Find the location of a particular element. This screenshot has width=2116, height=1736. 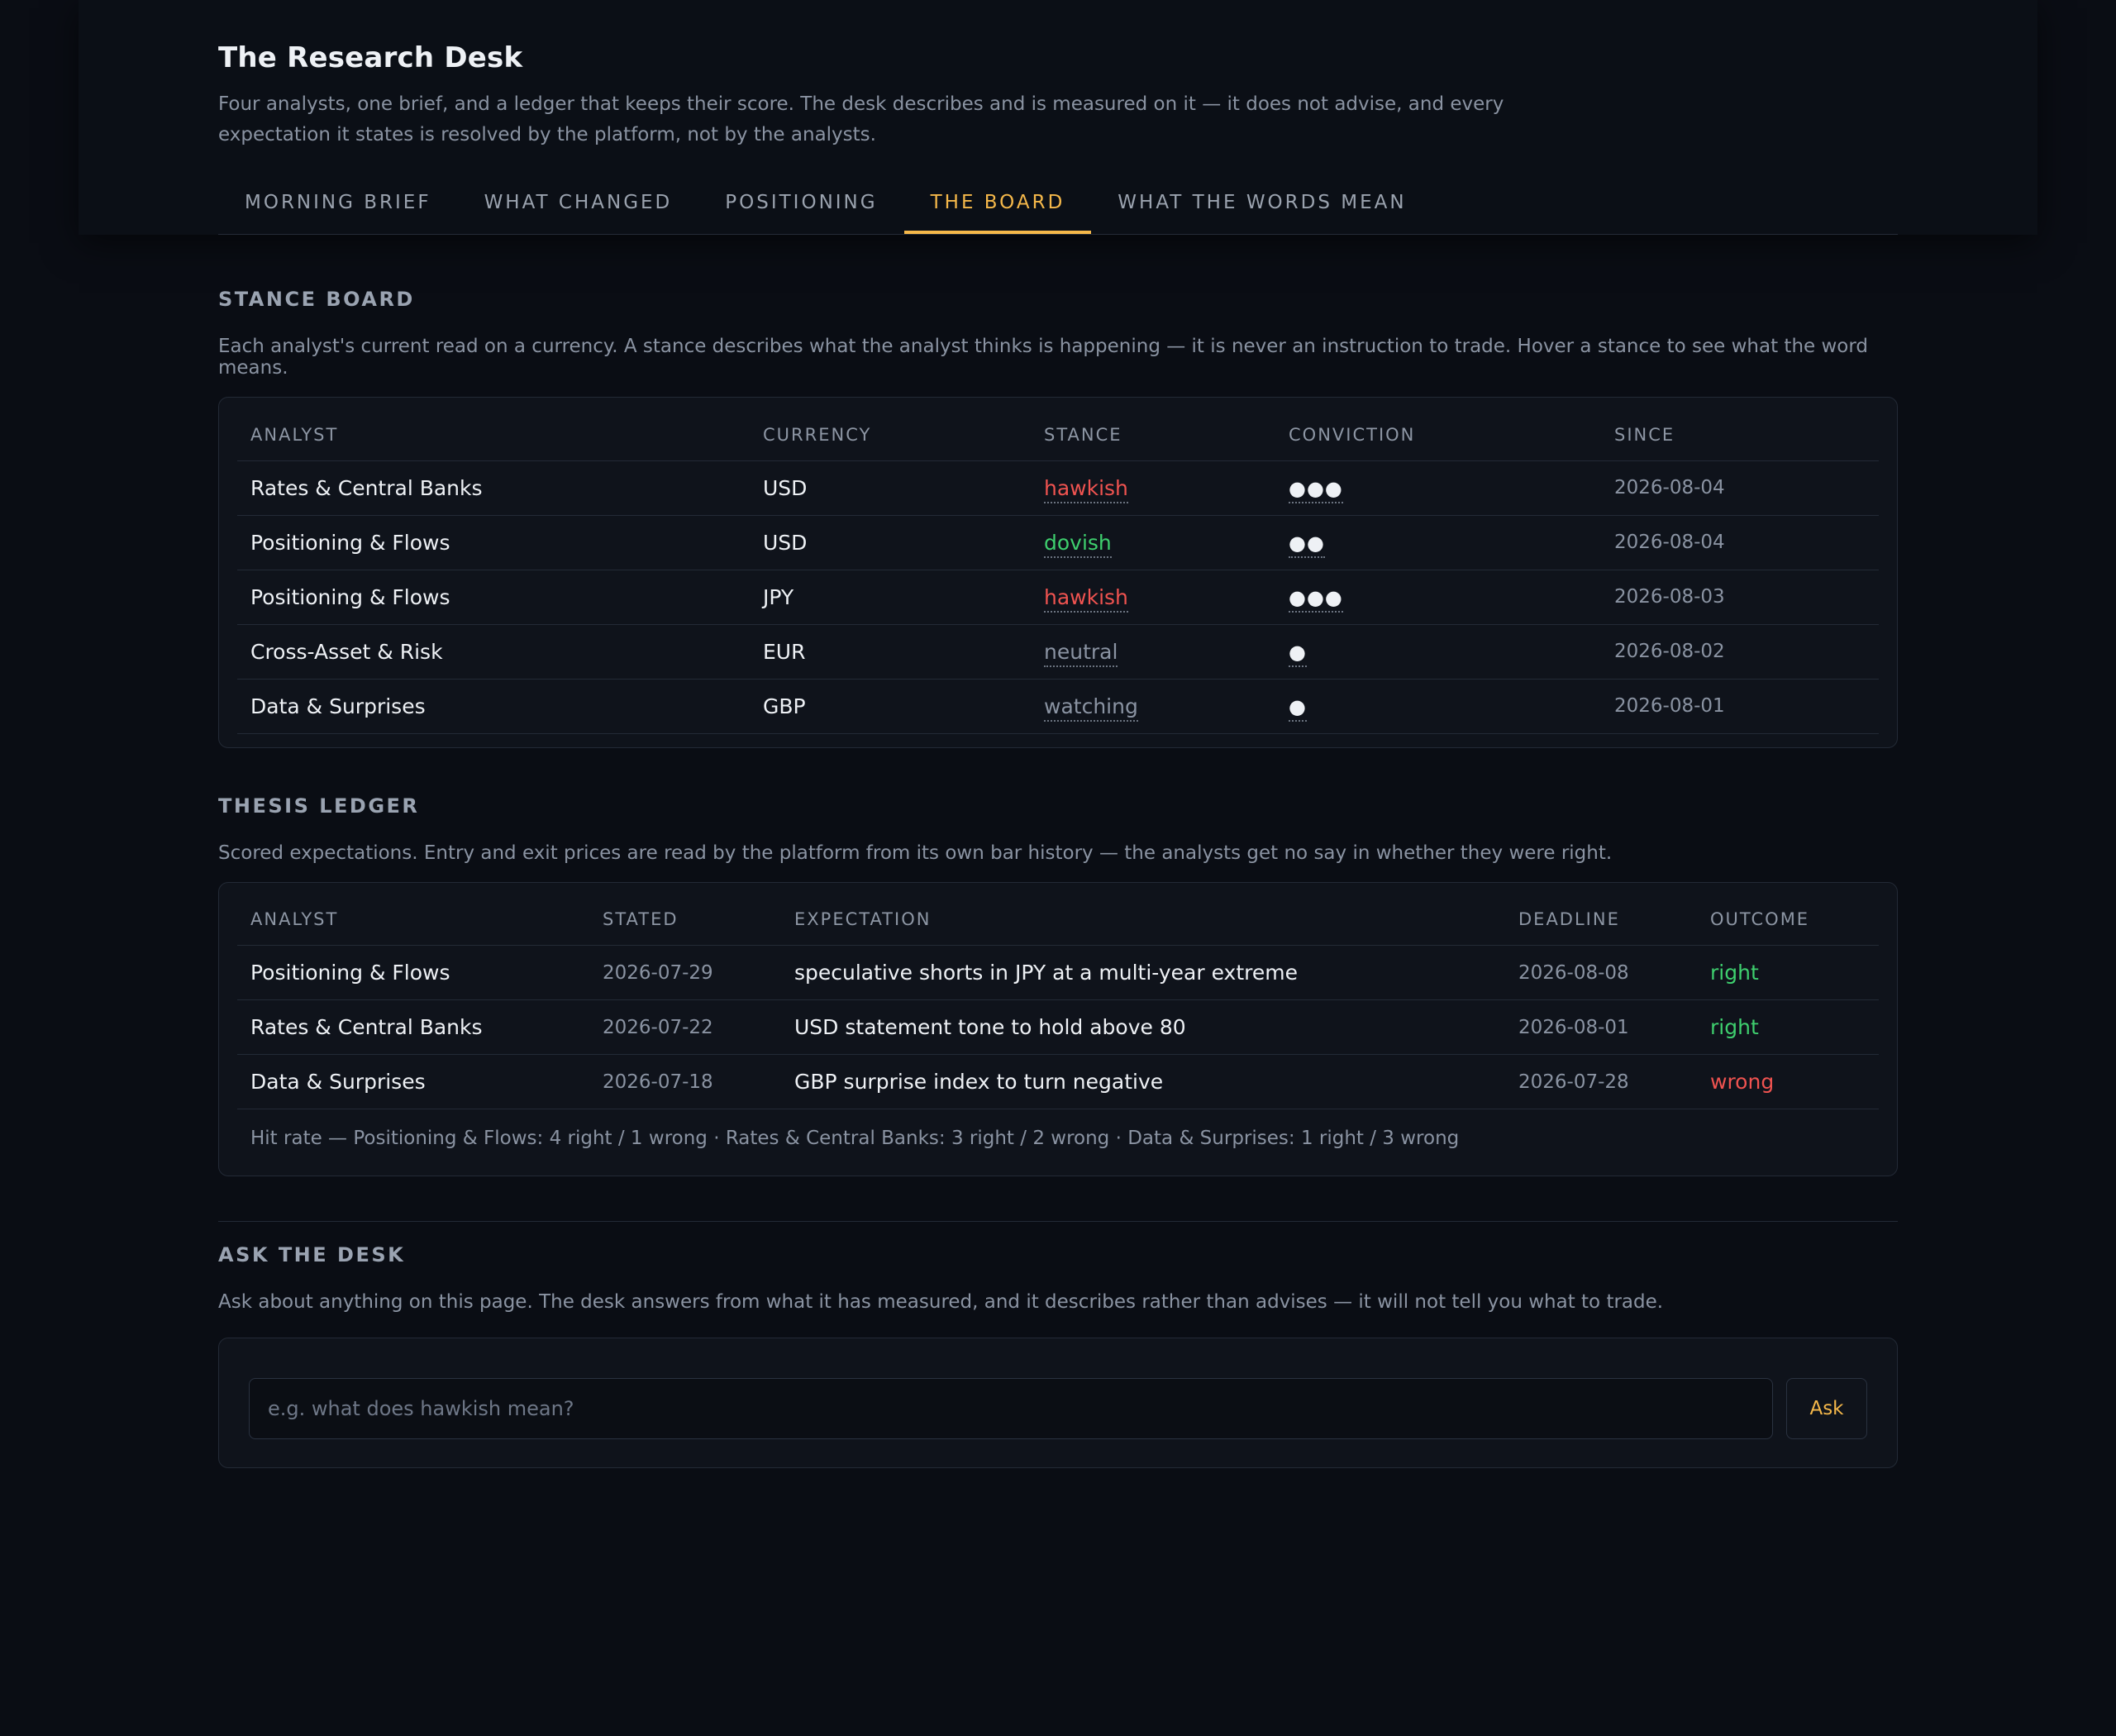

tab-what-changed: WHAT CHANGED is located at coordinates (578, 204).